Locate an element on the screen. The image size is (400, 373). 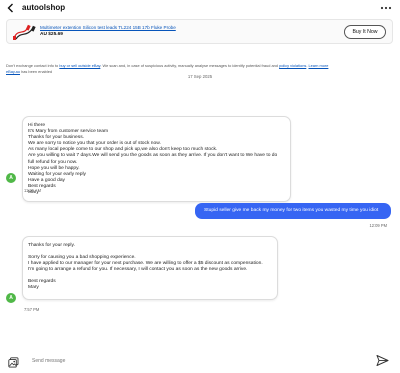
product-price: AU $25.69 is located at coordinates (51, 34).